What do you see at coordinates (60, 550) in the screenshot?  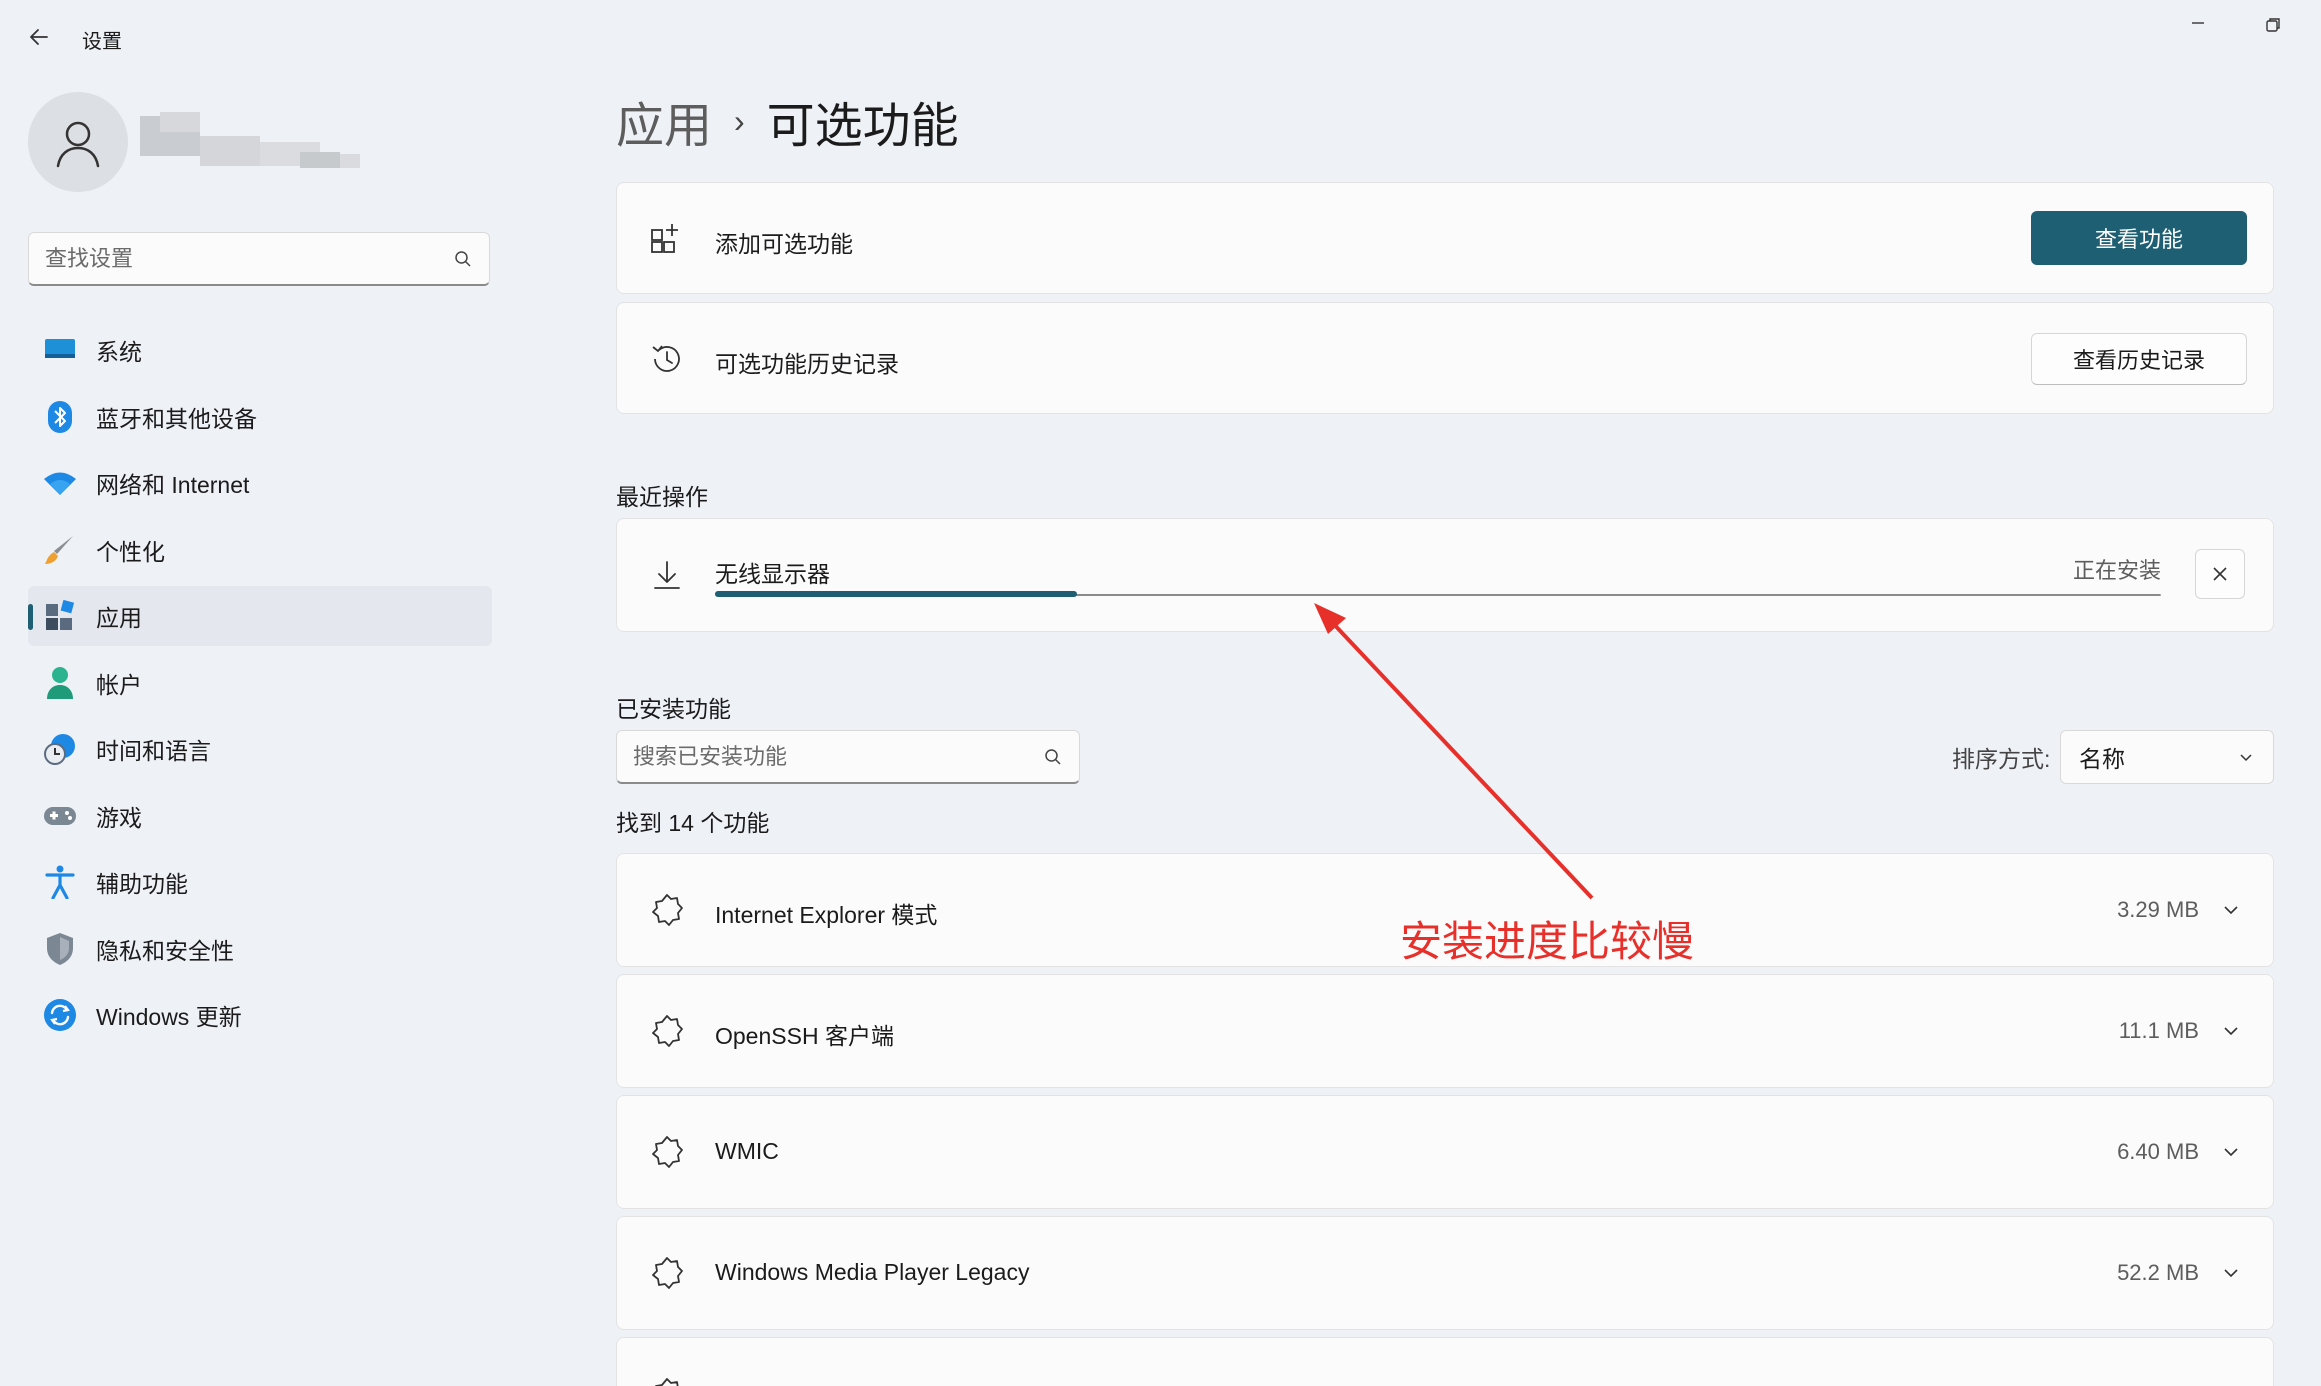 I see `brush-icon` at bounding box center [60, 550].